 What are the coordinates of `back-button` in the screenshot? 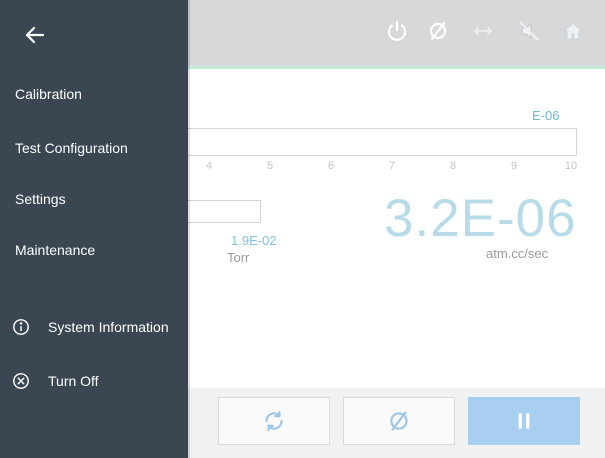 It's located at (35, 35).